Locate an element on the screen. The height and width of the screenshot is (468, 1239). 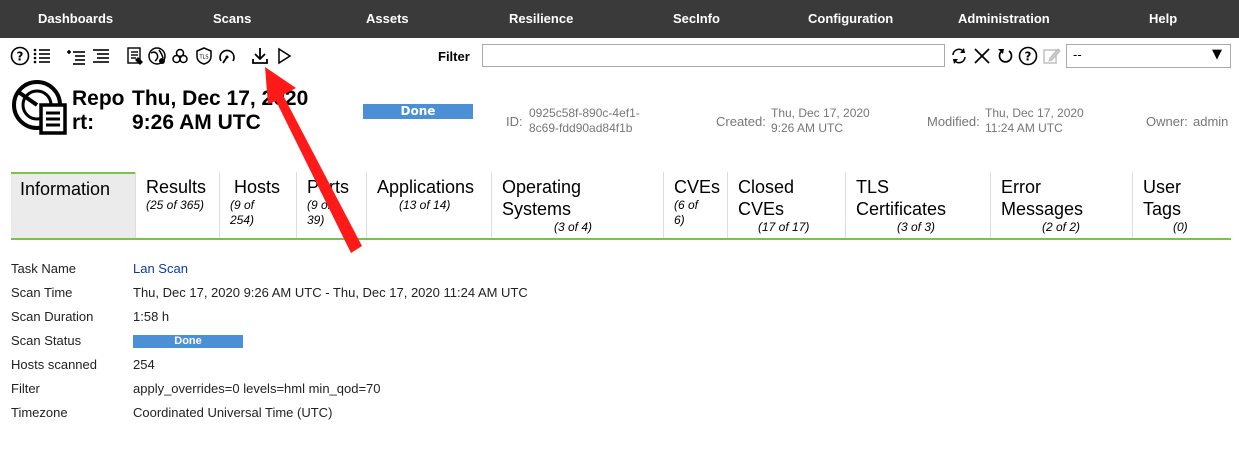
info-value: 254 is located at coordinates (144, 364).